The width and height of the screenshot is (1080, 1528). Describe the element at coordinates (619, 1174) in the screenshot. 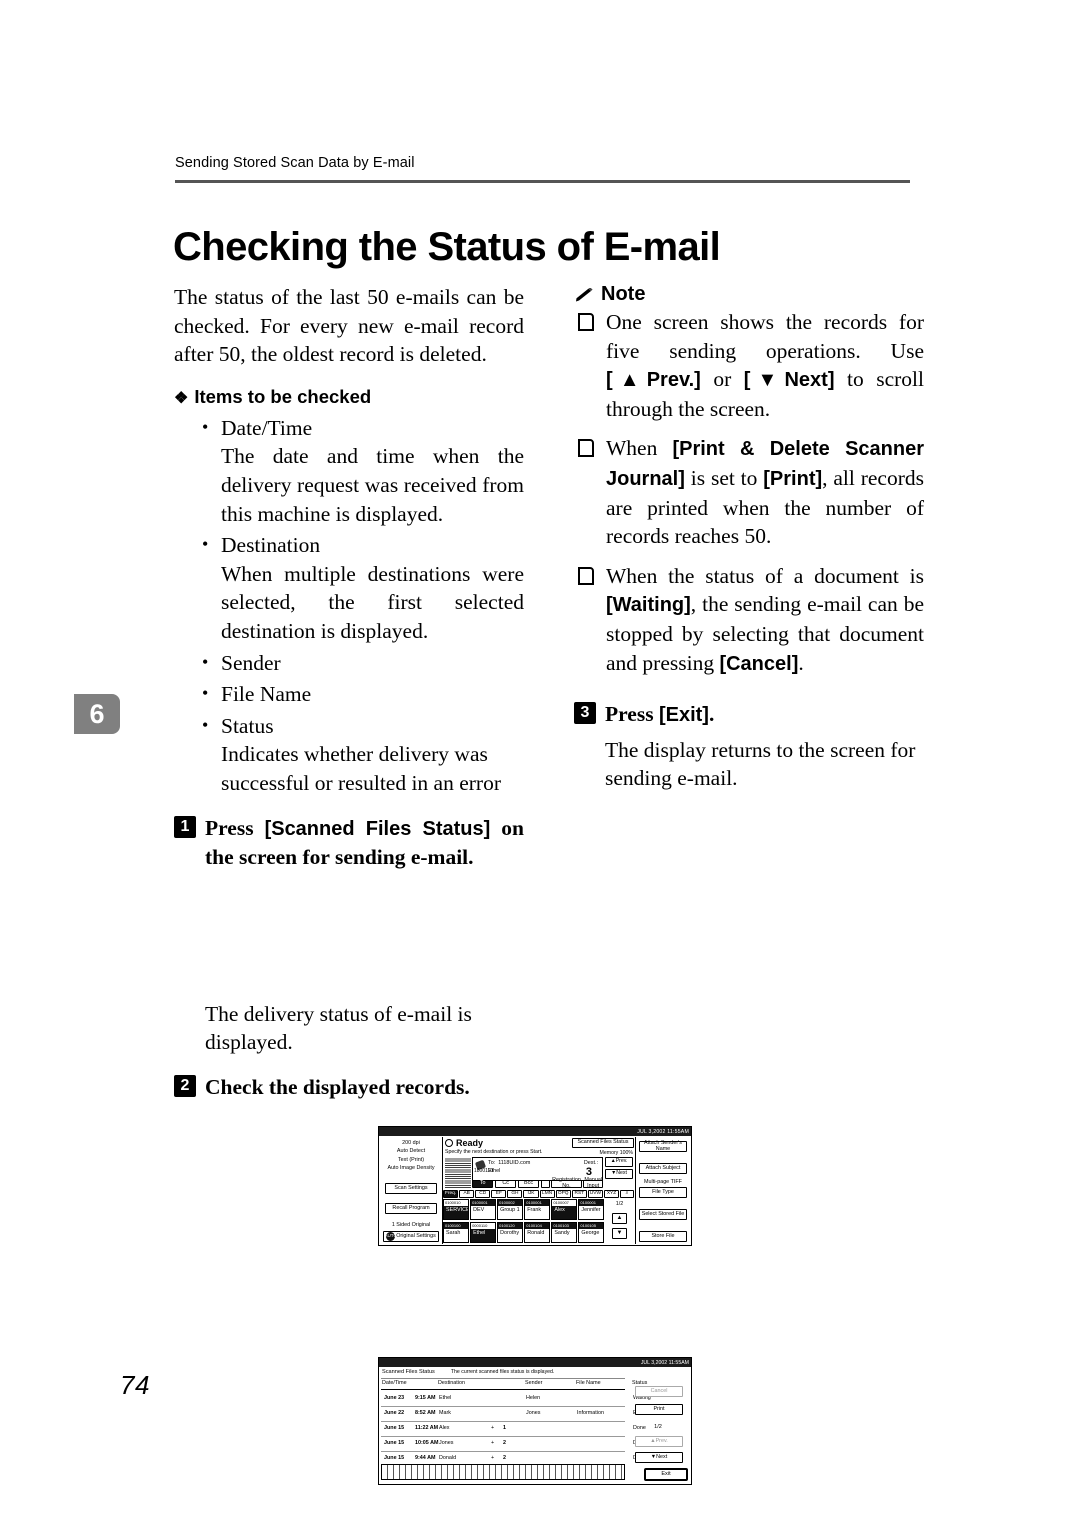

I see `dest-next-button: ▼Next` at that location.